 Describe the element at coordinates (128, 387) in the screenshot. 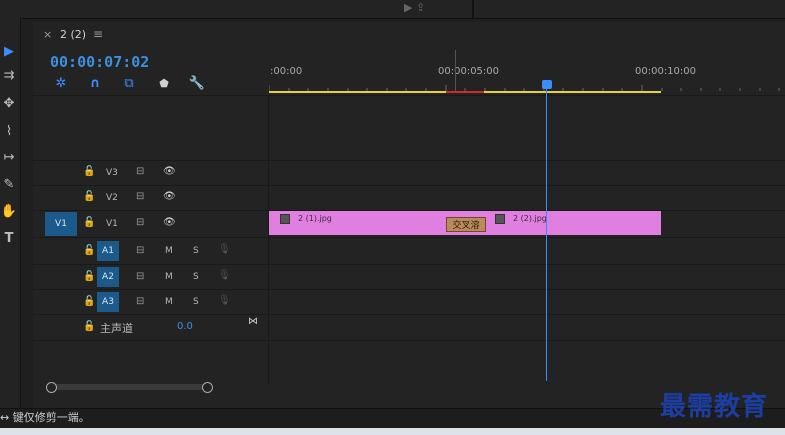

I see `horizontal-zoom-scrollbar` at that location.